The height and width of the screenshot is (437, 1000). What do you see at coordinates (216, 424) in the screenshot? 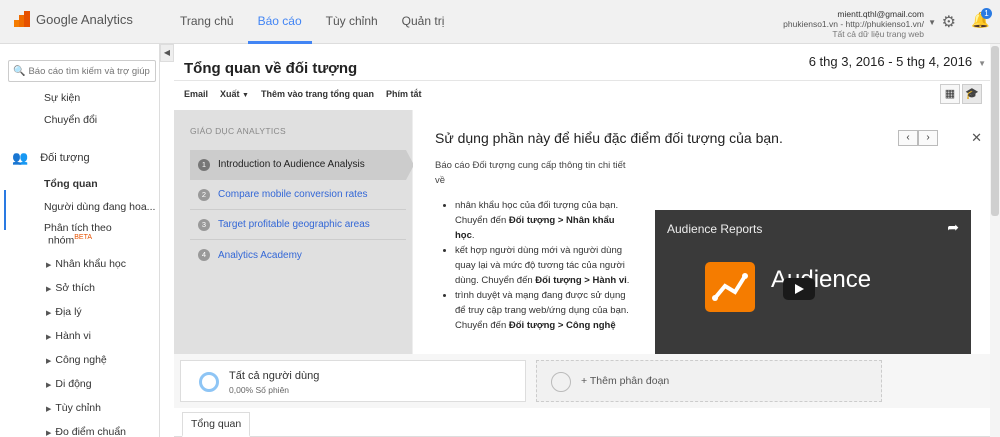
I see `tab-overview: Tổng quan` at bounding box center [216, 424].